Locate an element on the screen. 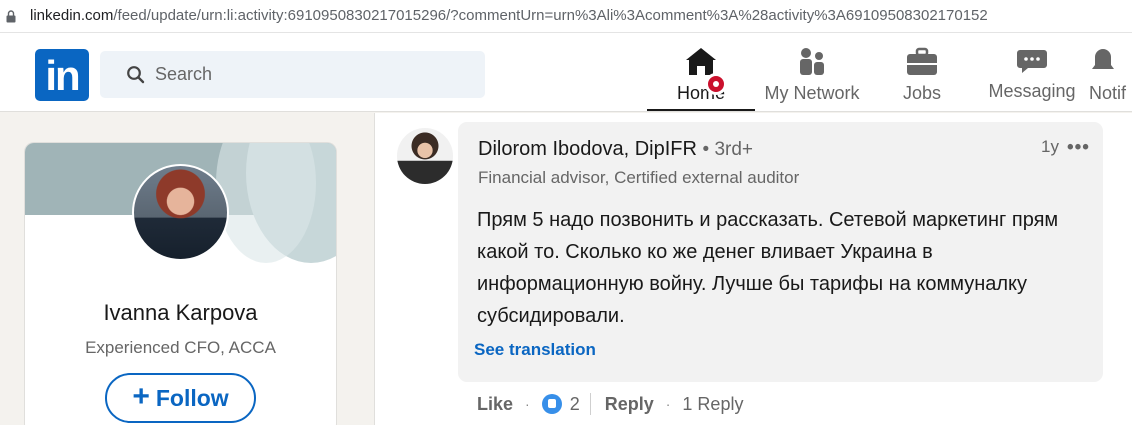 This screenshot has width=1132, height=425. people-icon is located at coordinates (812, 61).